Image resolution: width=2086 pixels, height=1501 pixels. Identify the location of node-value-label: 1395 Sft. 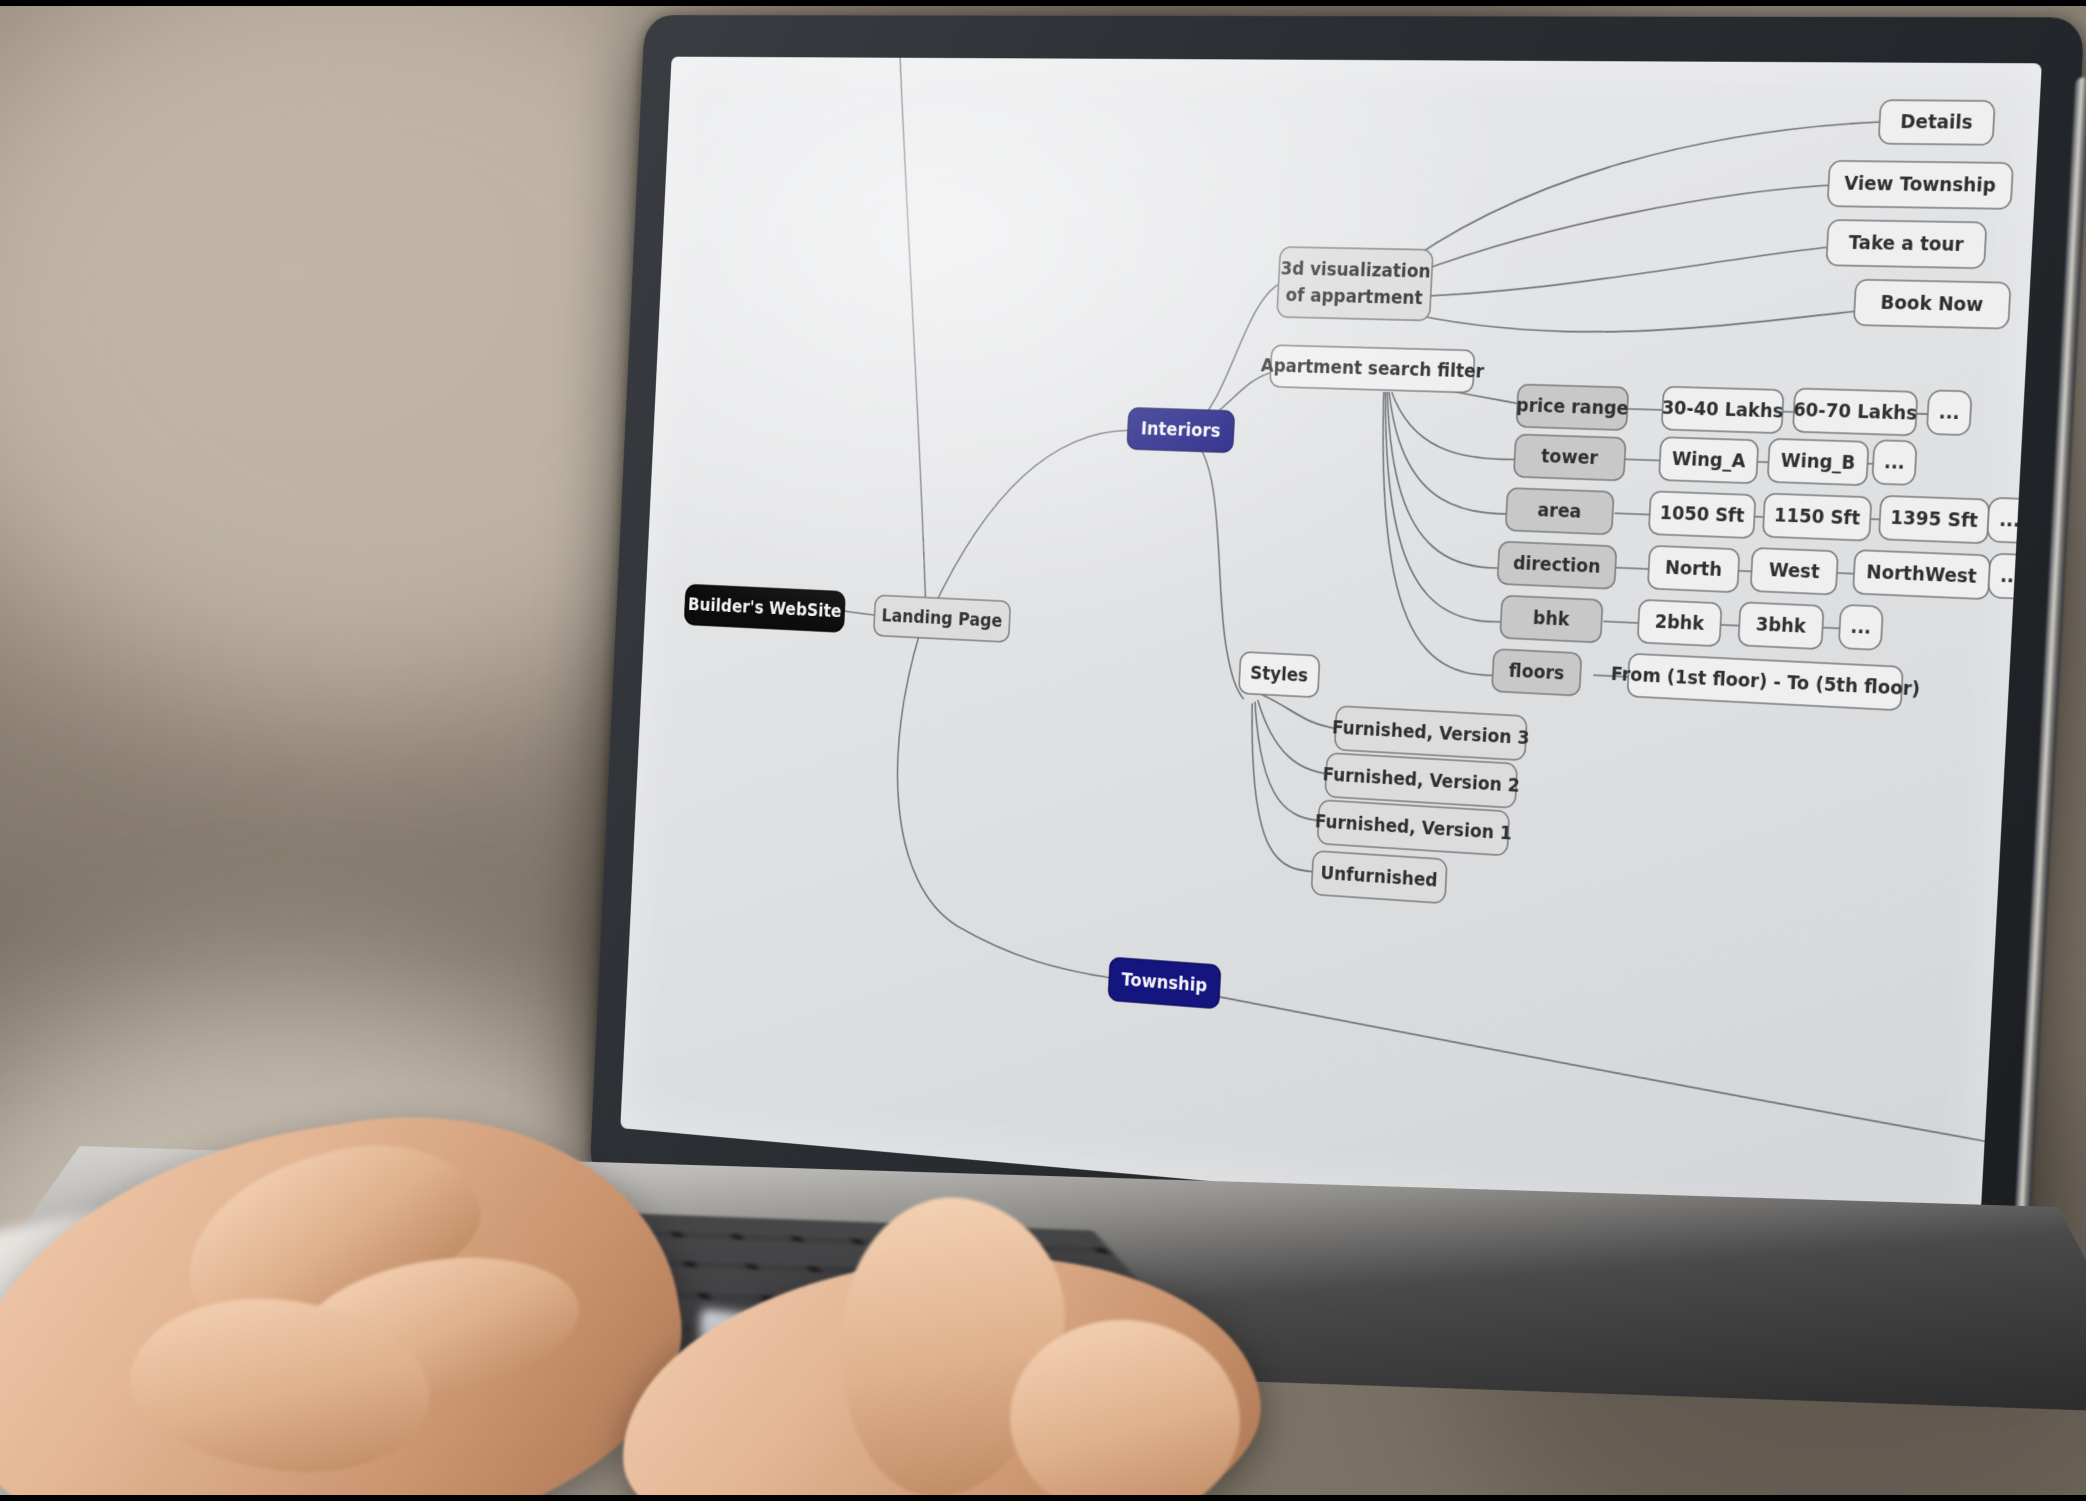
(1934, 520).